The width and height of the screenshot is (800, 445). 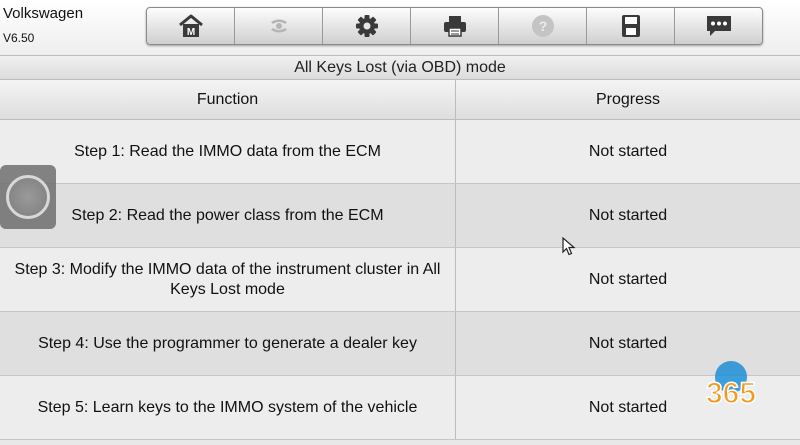 I want to click on vehicle-swap-button, so click(x=279, y=26).